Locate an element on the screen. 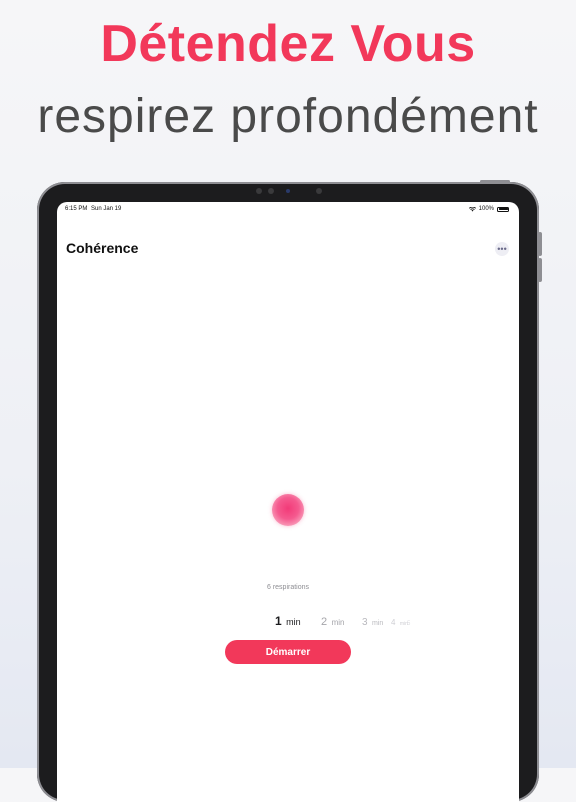 Image resolution: width=576 pixels, height=802 pixels. duration-option-5: 5 is located at coordinates (408, 621).